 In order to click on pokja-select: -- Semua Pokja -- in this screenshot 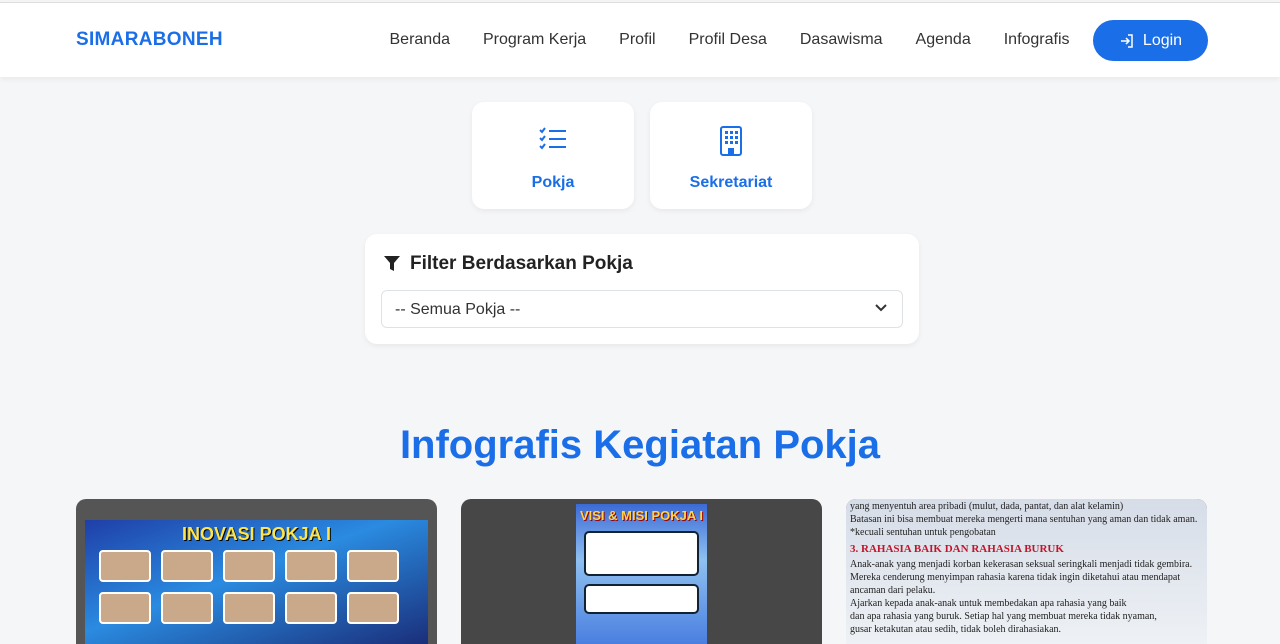, I will do `click(642, 309)`.